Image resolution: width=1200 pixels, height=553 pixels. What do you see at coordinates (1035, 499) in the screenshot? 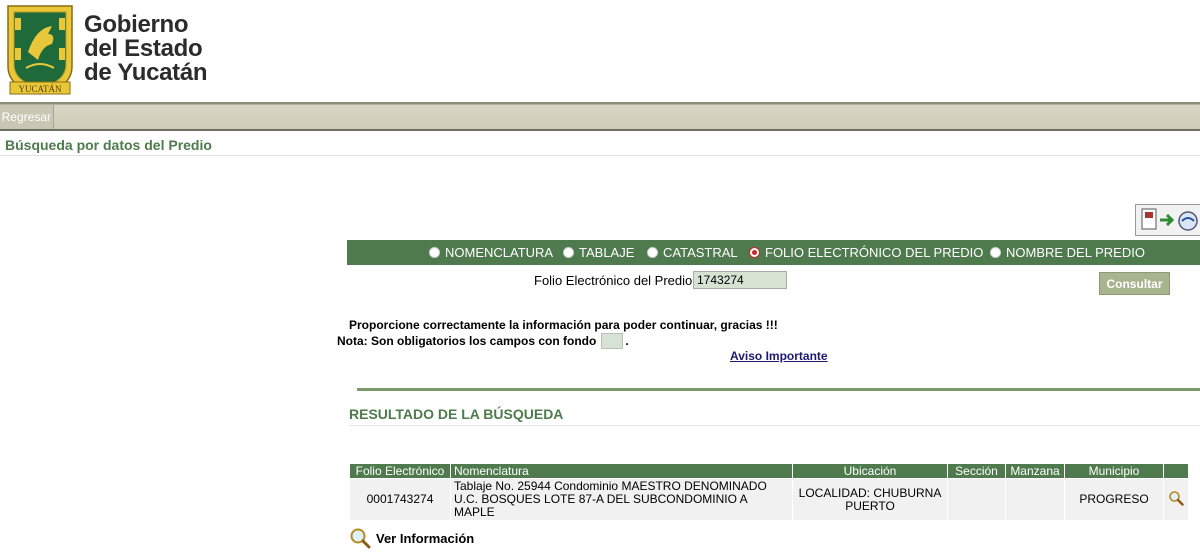
I see `cell-manzana` at bounding box center [1035, 499].